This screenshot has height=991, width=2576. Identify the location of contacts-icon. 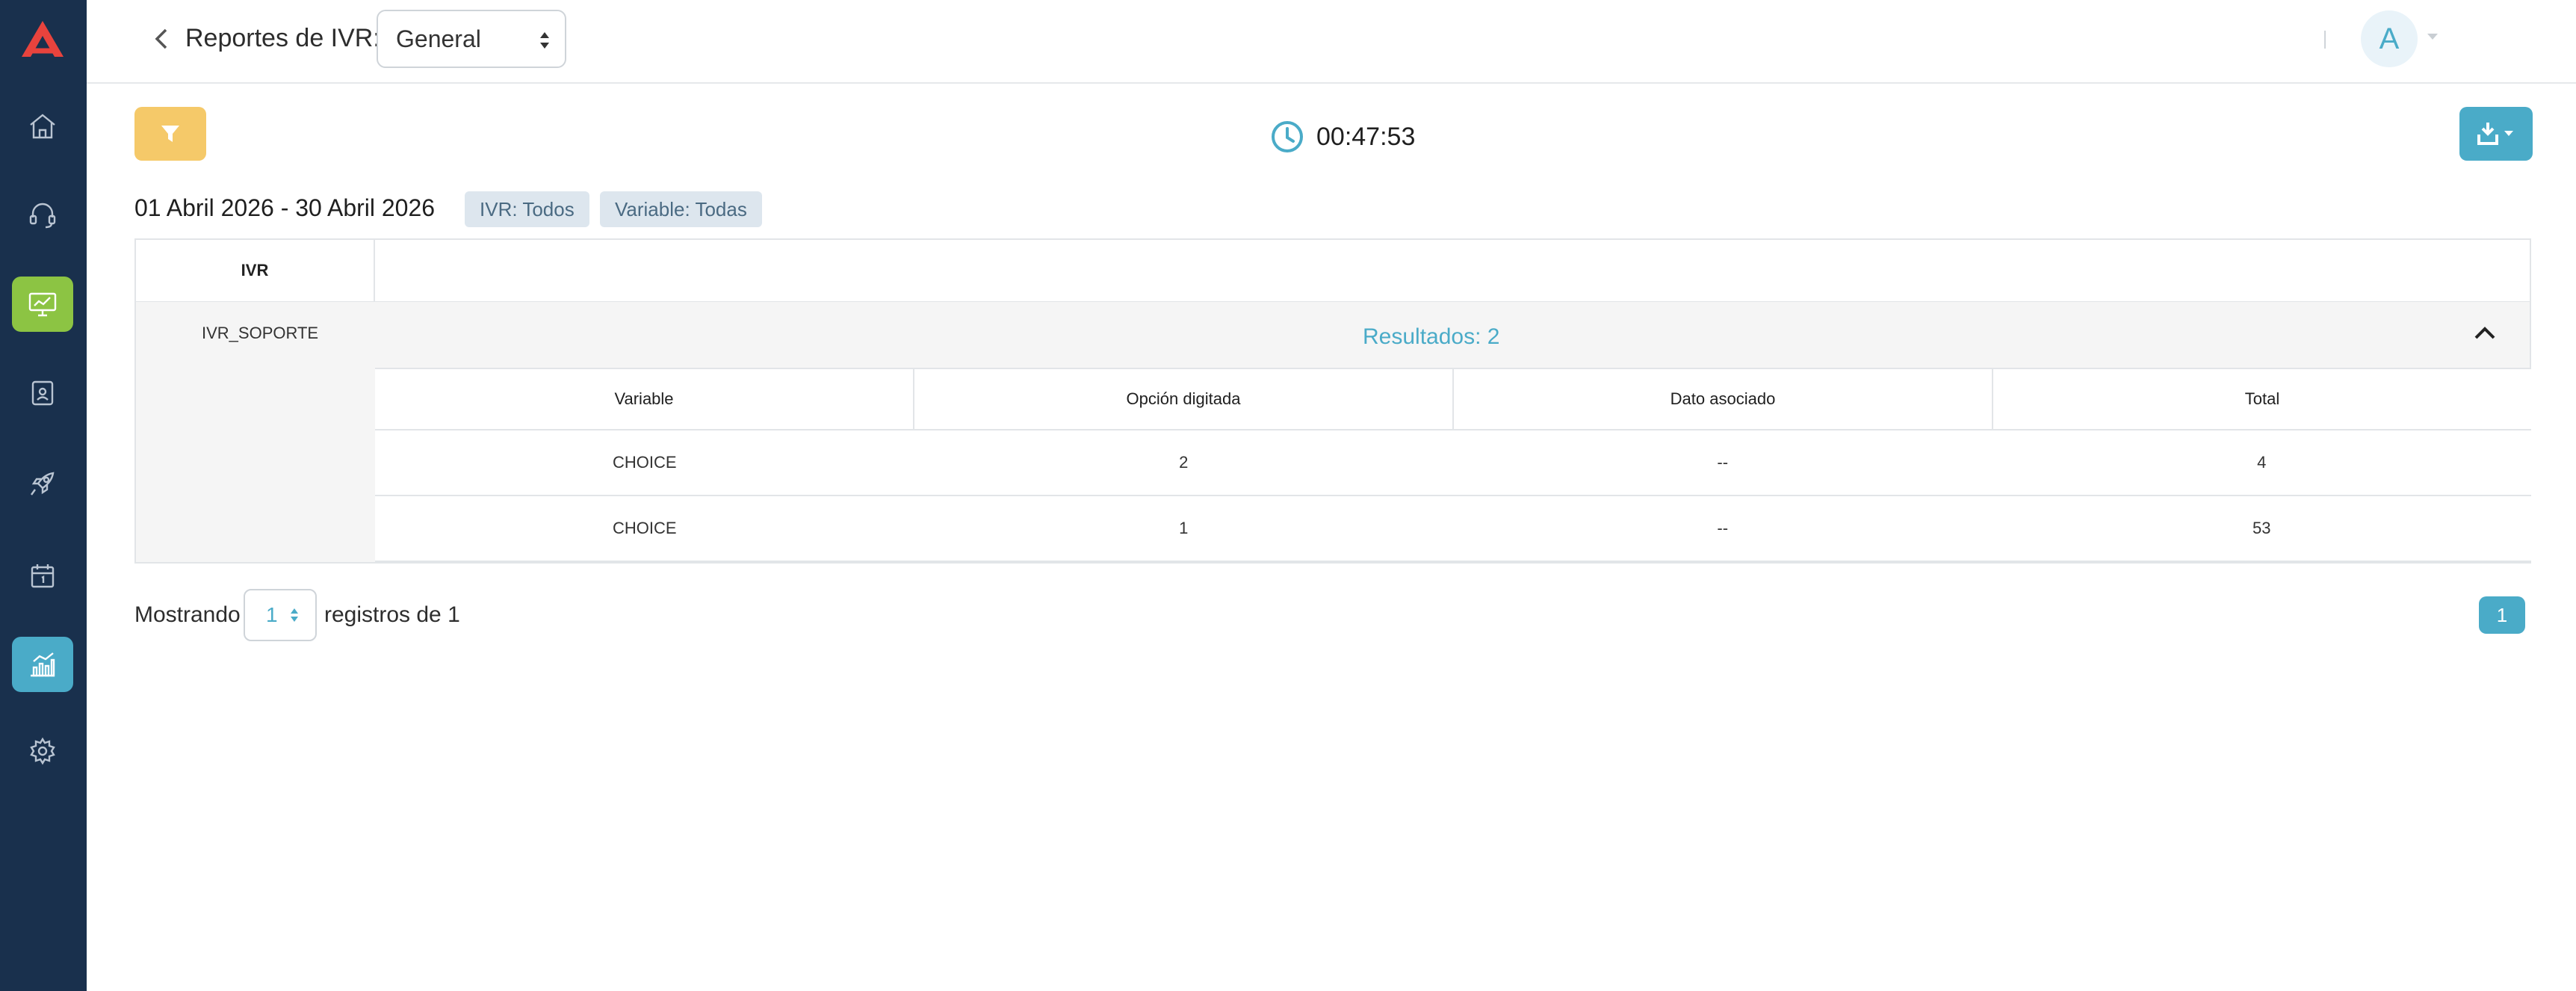
(42, 393).